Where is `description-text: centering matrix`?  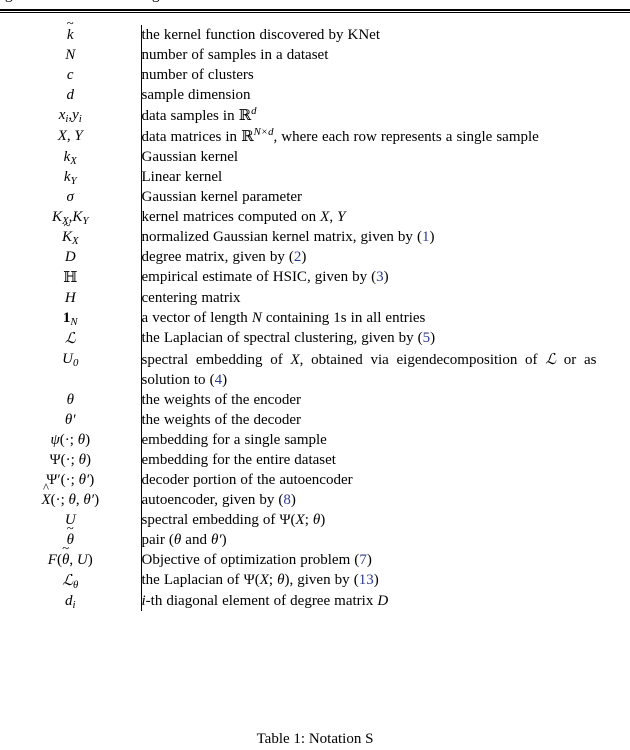
description-text: centering matrix is located at coordinates (191, 298).